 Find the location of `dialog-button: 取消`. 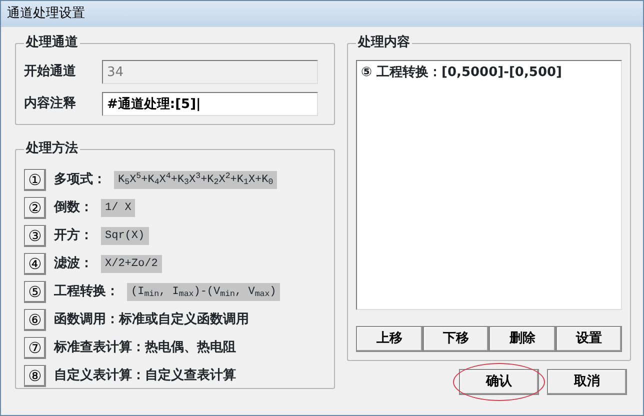

dialog-button: 取消 is located at coordinates (587, 382).